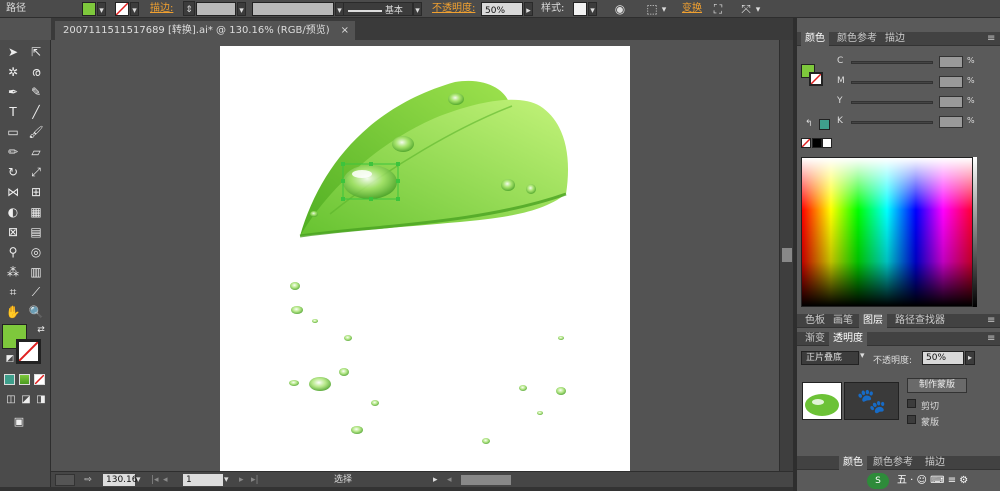 This screenshot has width=1000, height=491. I want to click on make-mask-button: 制作蒙版, so click(937, 385).